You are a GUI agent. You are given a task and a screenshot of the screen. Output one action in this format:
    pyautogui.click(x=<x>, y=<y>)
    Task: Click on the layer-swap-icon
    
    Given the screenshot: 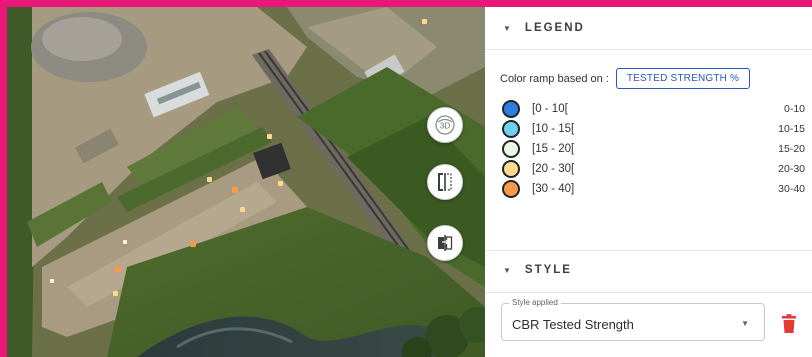 What is the action you would take?
    pyautogui.click(x=445, y=243)
    